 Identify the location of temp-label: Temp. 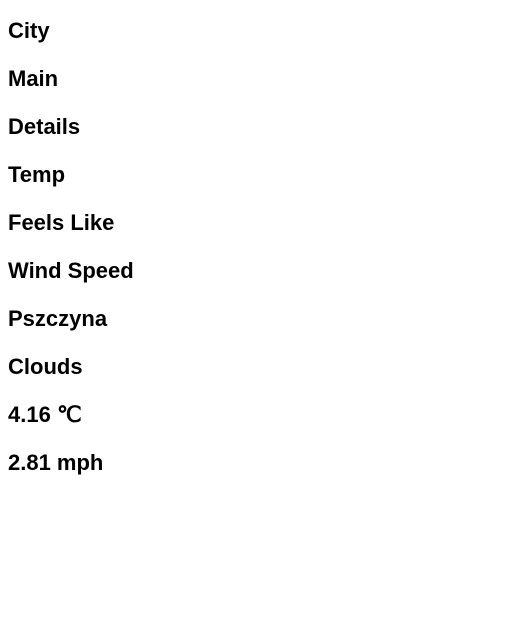
(37, 174).